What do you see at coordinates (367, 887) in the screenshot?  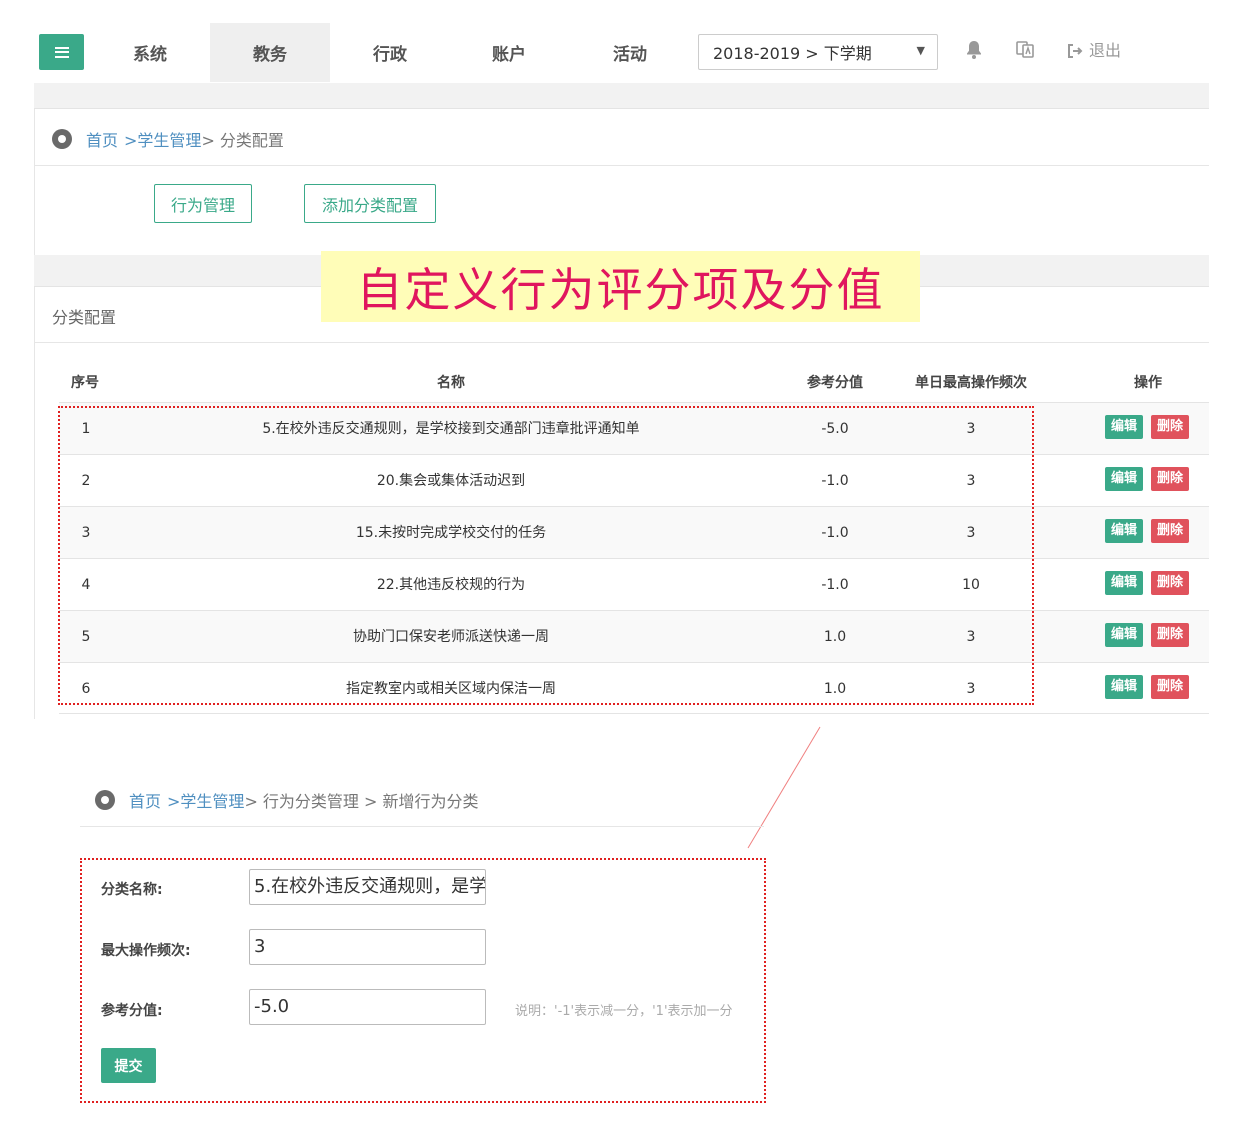 I see `category-name-input: 5.在校外违反交通规则，是学校接到交通部门违章批评通知单` at bounding box center [367, 887].